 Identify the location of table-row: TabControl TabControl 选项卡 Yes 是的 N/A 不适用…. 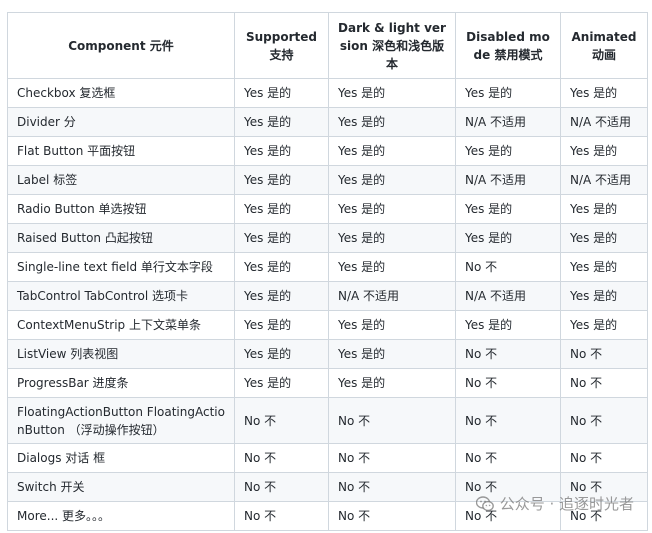
(327, 296).